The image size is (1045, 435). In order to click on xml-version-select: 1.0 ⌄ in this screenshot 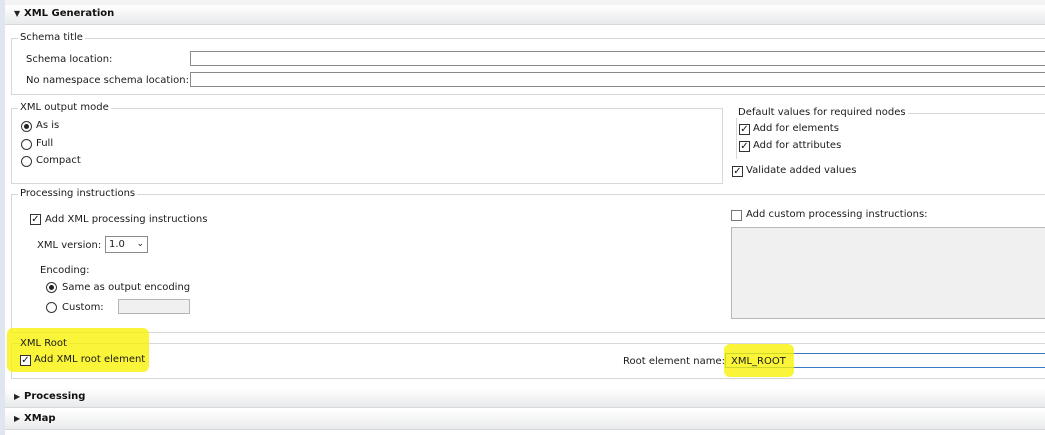, I will do `click(126, 244)`.